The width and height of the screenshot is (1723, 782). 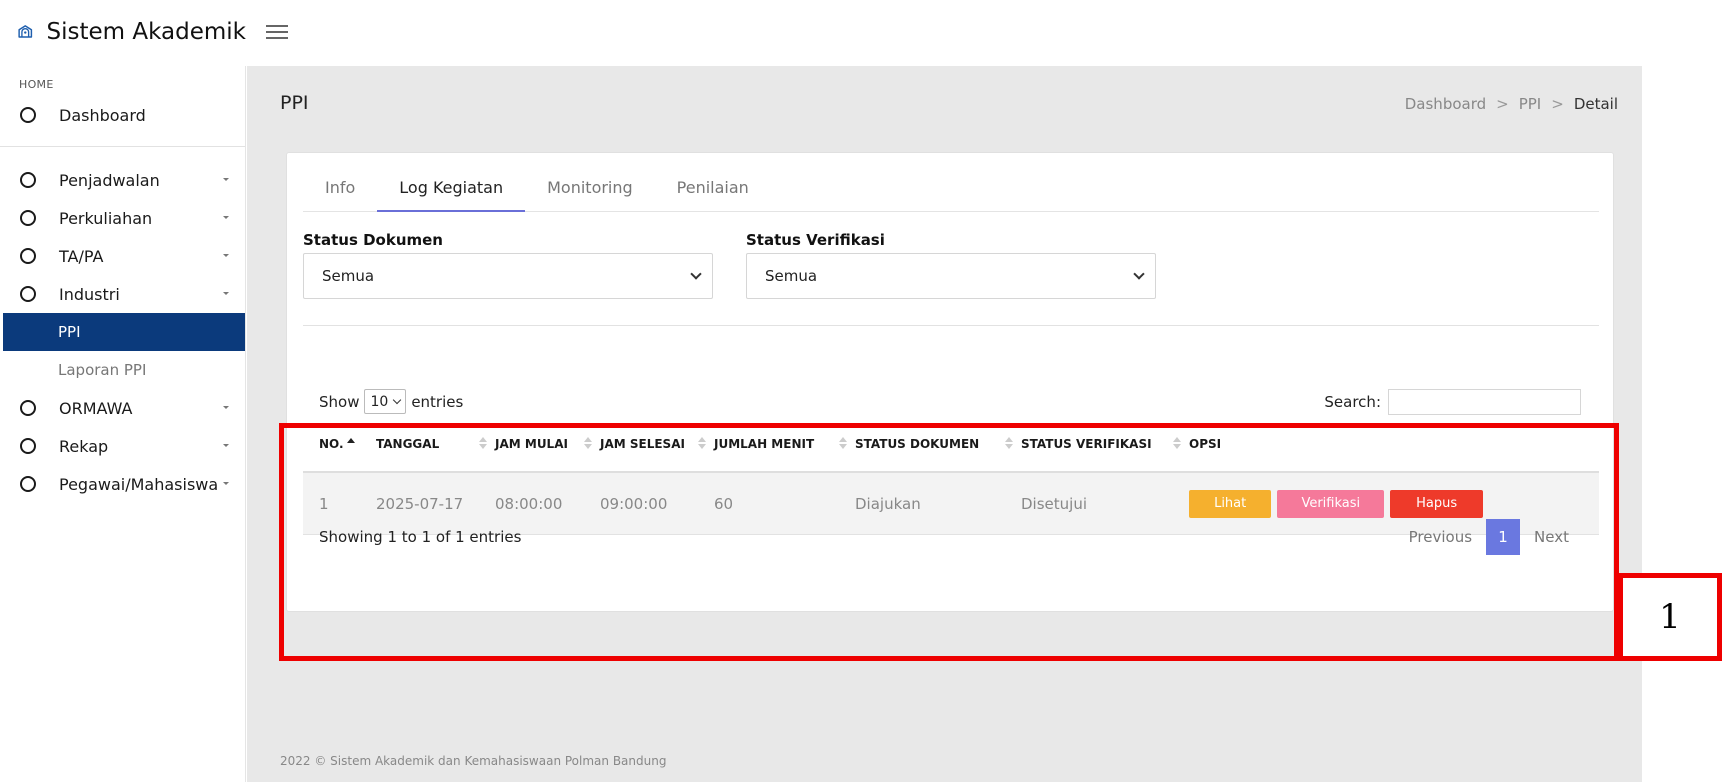 I want to click on top-bar: Sistem Akademik, so click(x=821, y=32).